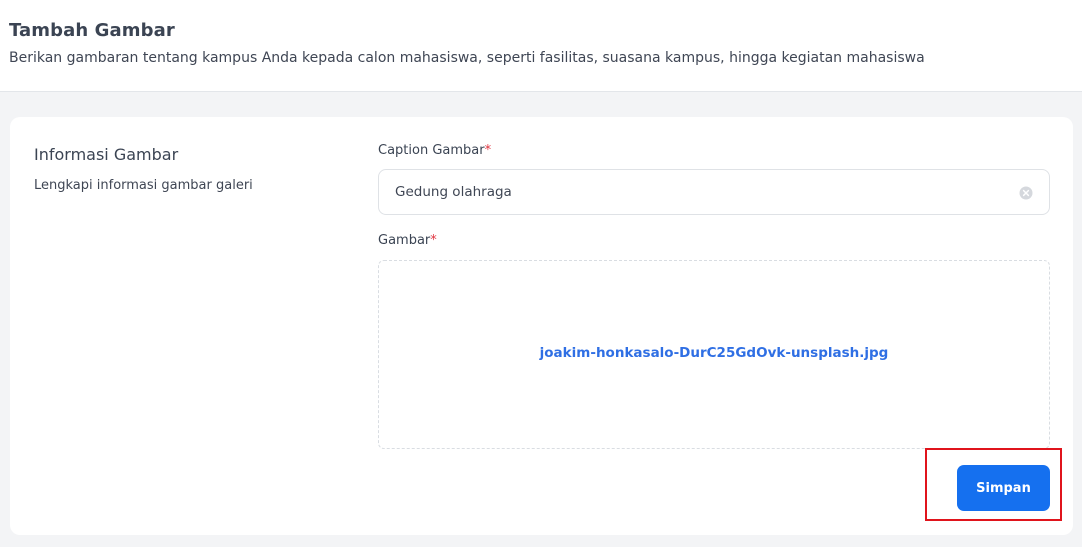 The image size is (1082, 547). I want to click on section-description: Lengkapi informasi gambar galeri, so click(143, 185).